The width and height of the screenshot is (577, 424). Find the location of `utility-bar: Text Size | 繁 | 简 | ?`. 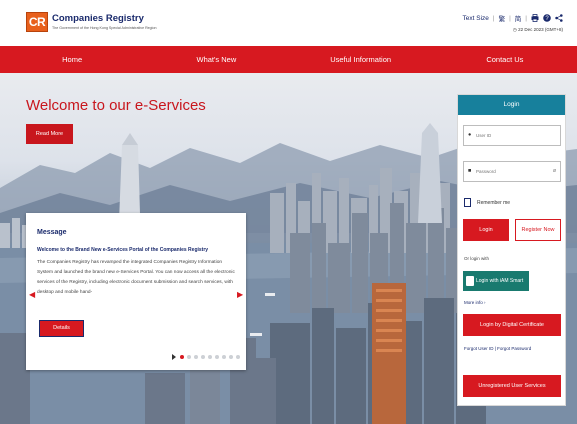

utility-bar: Text Size | 繁 | 简 | ? is located at coordinates (513, 18).